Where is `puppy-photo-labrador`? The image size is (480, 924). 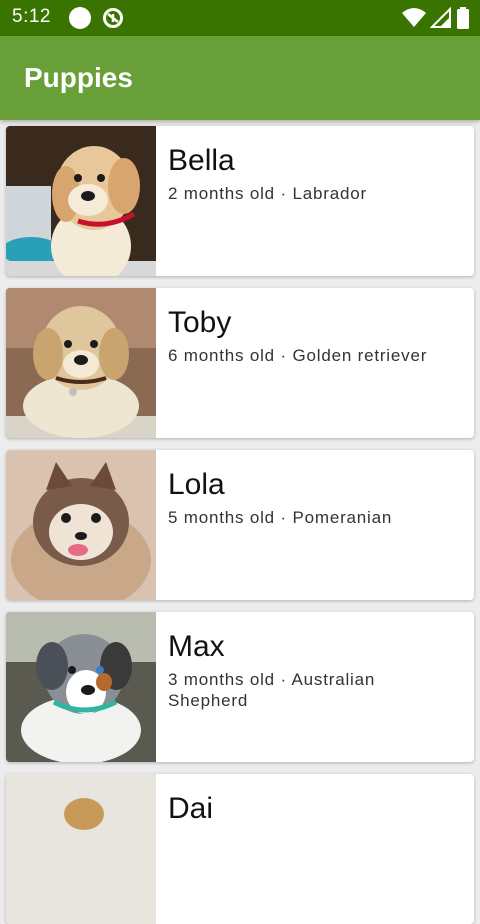 puppy-photo-labrador is located at coordinates (81, 201).